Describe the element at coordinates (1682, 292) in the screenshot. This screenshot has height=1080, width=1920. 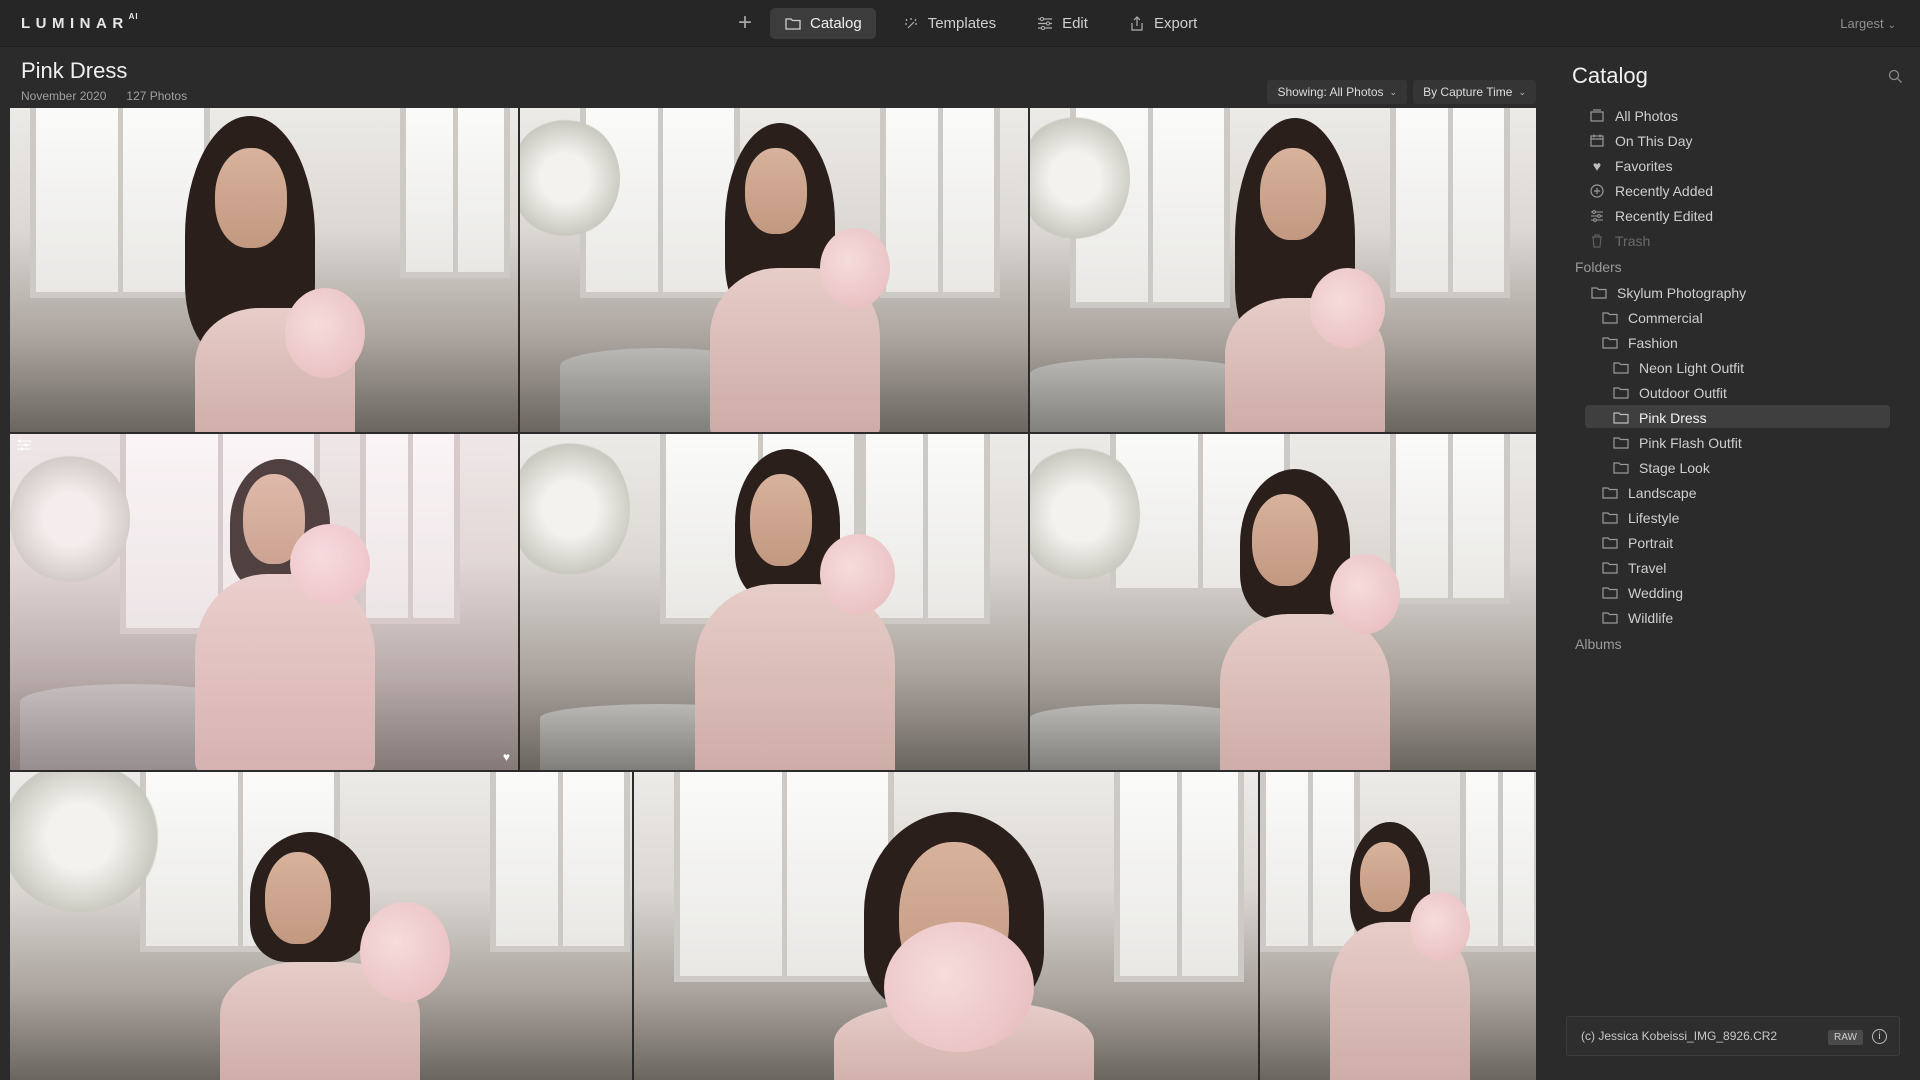
I see `sidebar-item-label: Skylum Photography` at that location.